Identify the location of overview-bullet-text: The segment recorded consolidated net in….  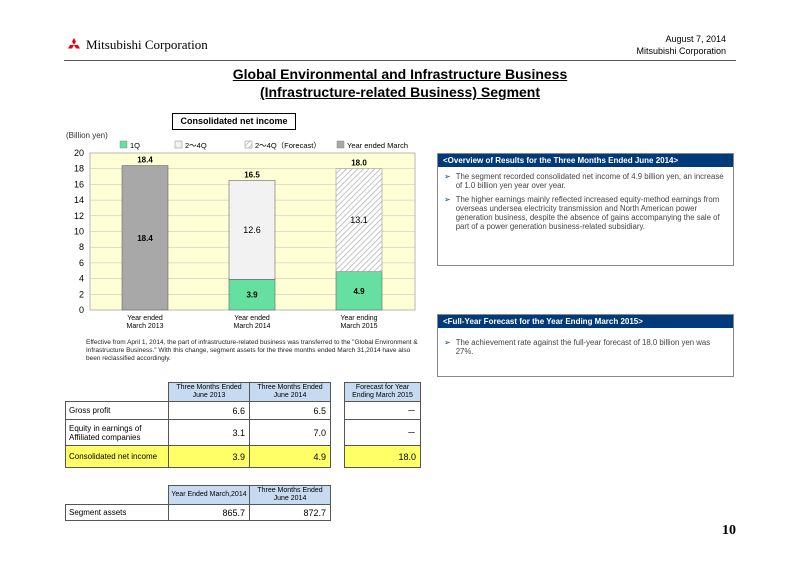
(589, 181).